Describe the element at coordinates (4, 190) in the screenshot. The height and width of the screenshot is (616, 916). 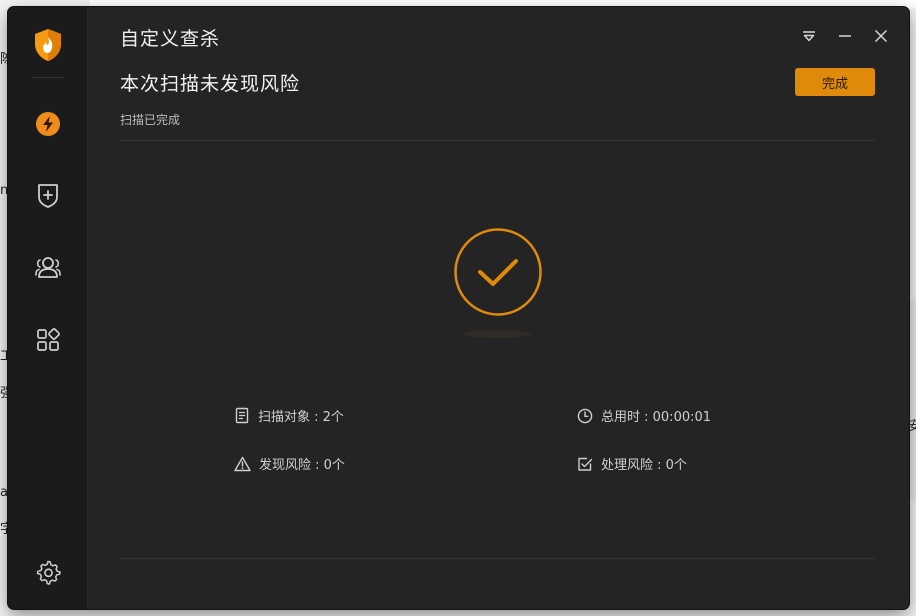
I see `background-text: n` at that location.